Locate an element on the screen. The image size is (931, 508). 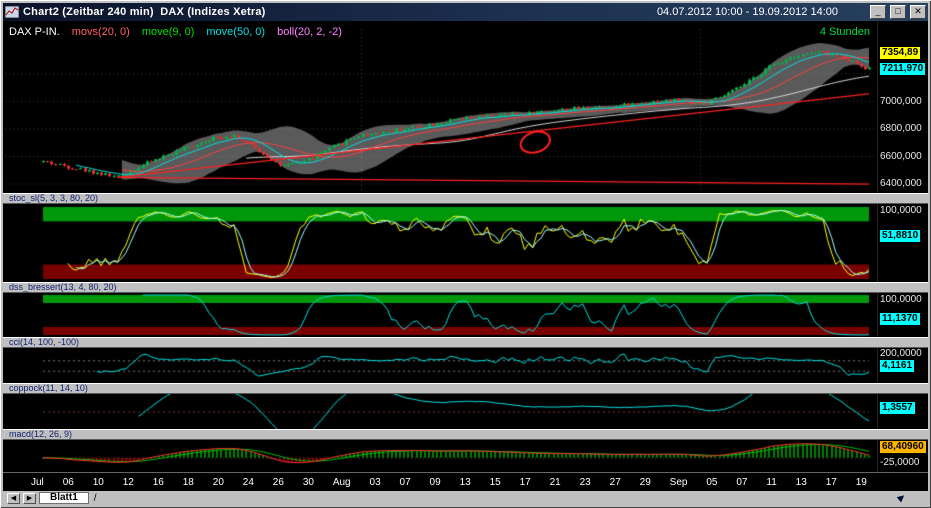
x-axis-corner is located at coordinates (902, 482).